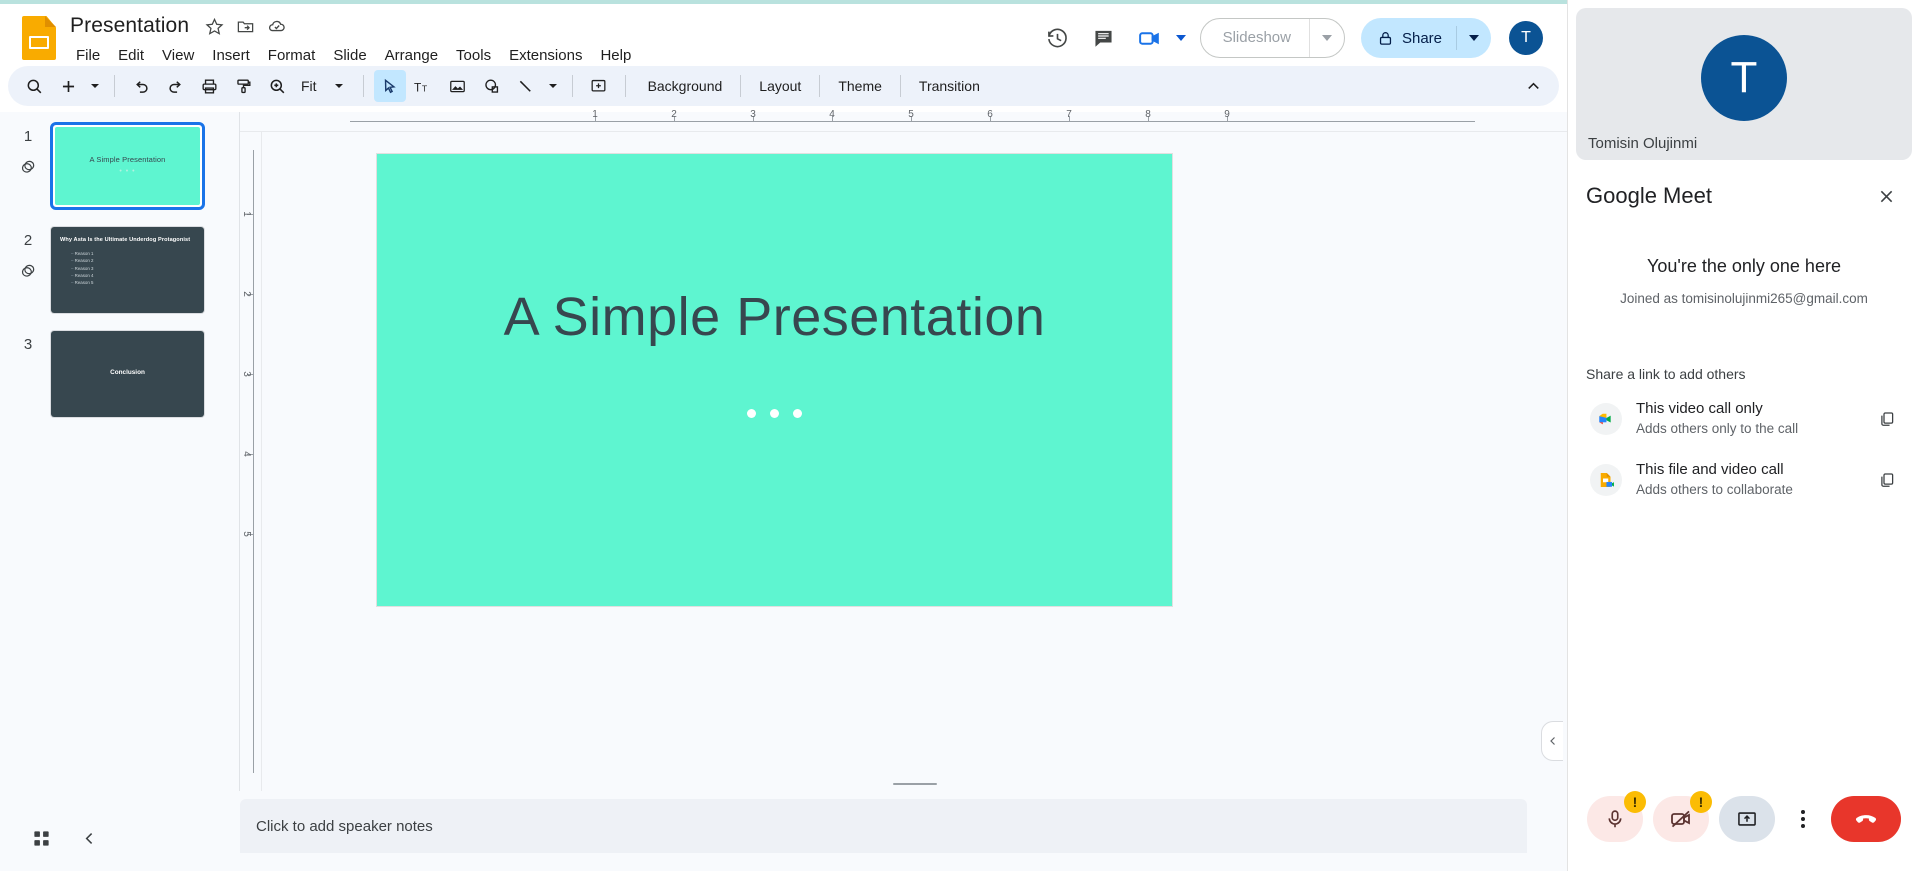  I want to click on slides-meet-icon, so click(1606, 479).